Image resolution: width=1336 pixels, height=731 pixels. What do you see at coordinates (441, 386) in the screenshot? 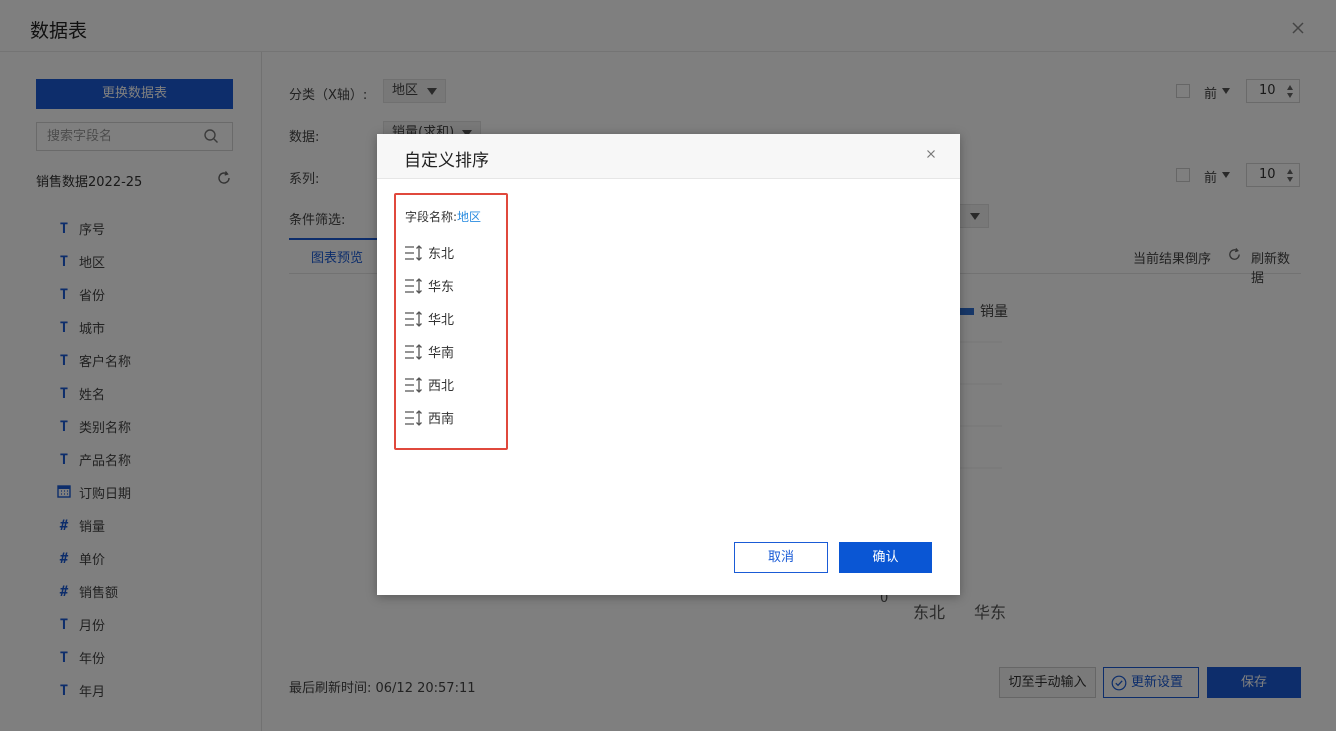
I see `sort-item-label: 西北` at bounding box center [441, 386].